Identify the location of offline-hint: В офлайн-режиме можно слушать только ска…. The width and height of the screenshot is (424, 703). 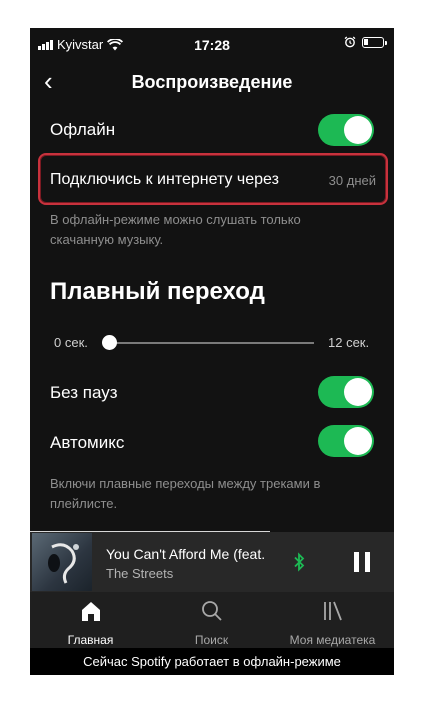
(175, 229).